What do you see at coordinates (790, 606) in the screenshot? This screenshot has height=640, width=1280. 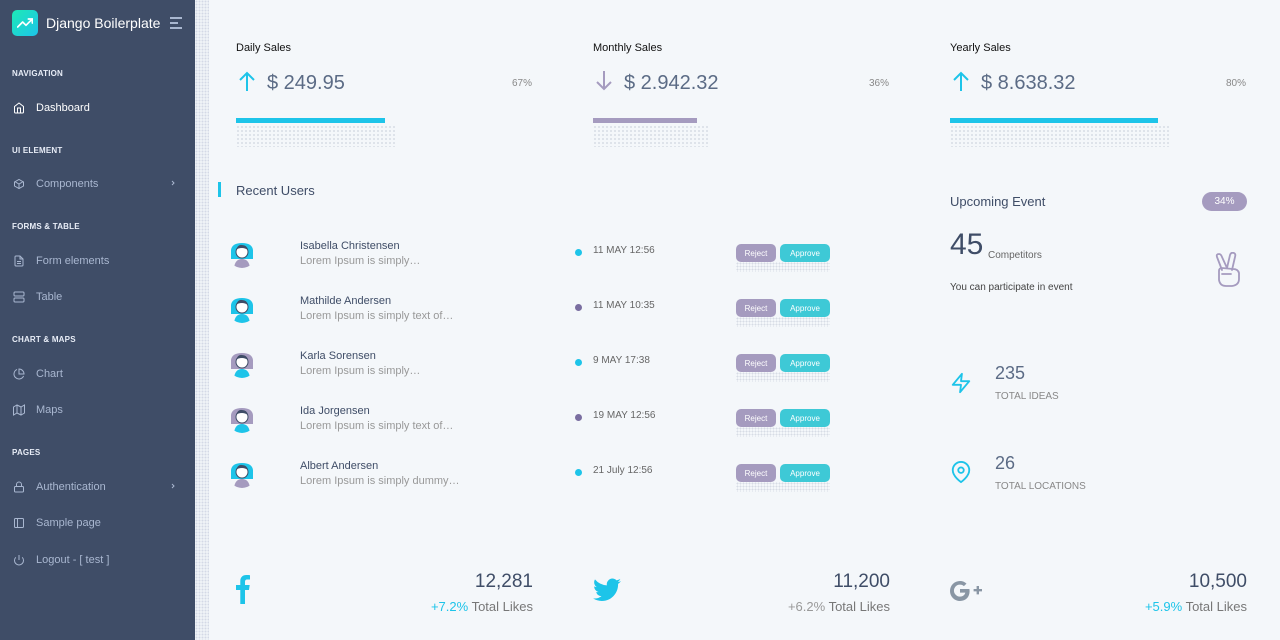 I see `social-subtext: +6.2% Total Likes` at bounding box center [790, 606].